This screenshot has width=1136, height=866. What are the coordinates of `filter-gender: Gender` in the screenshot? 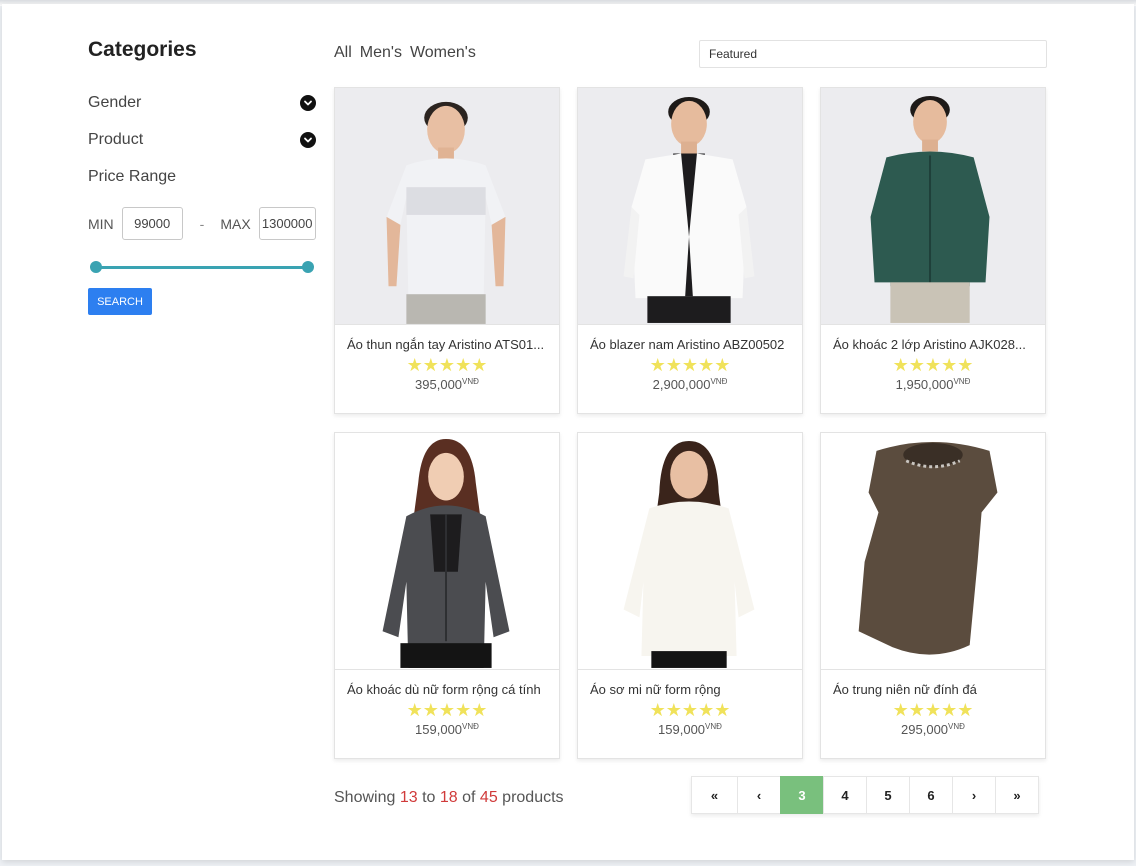 It's located at (204, 102).